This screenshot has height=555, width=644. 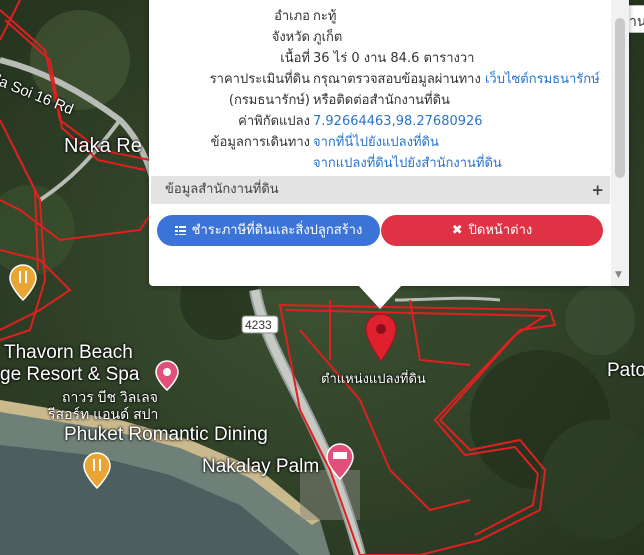 What do you see at coordinates (394, 58) in the screenshot?
I see `area-value: 36 ไร่ 0 งาน 84.6 ตารางวา` at bounding box center [394, 58].